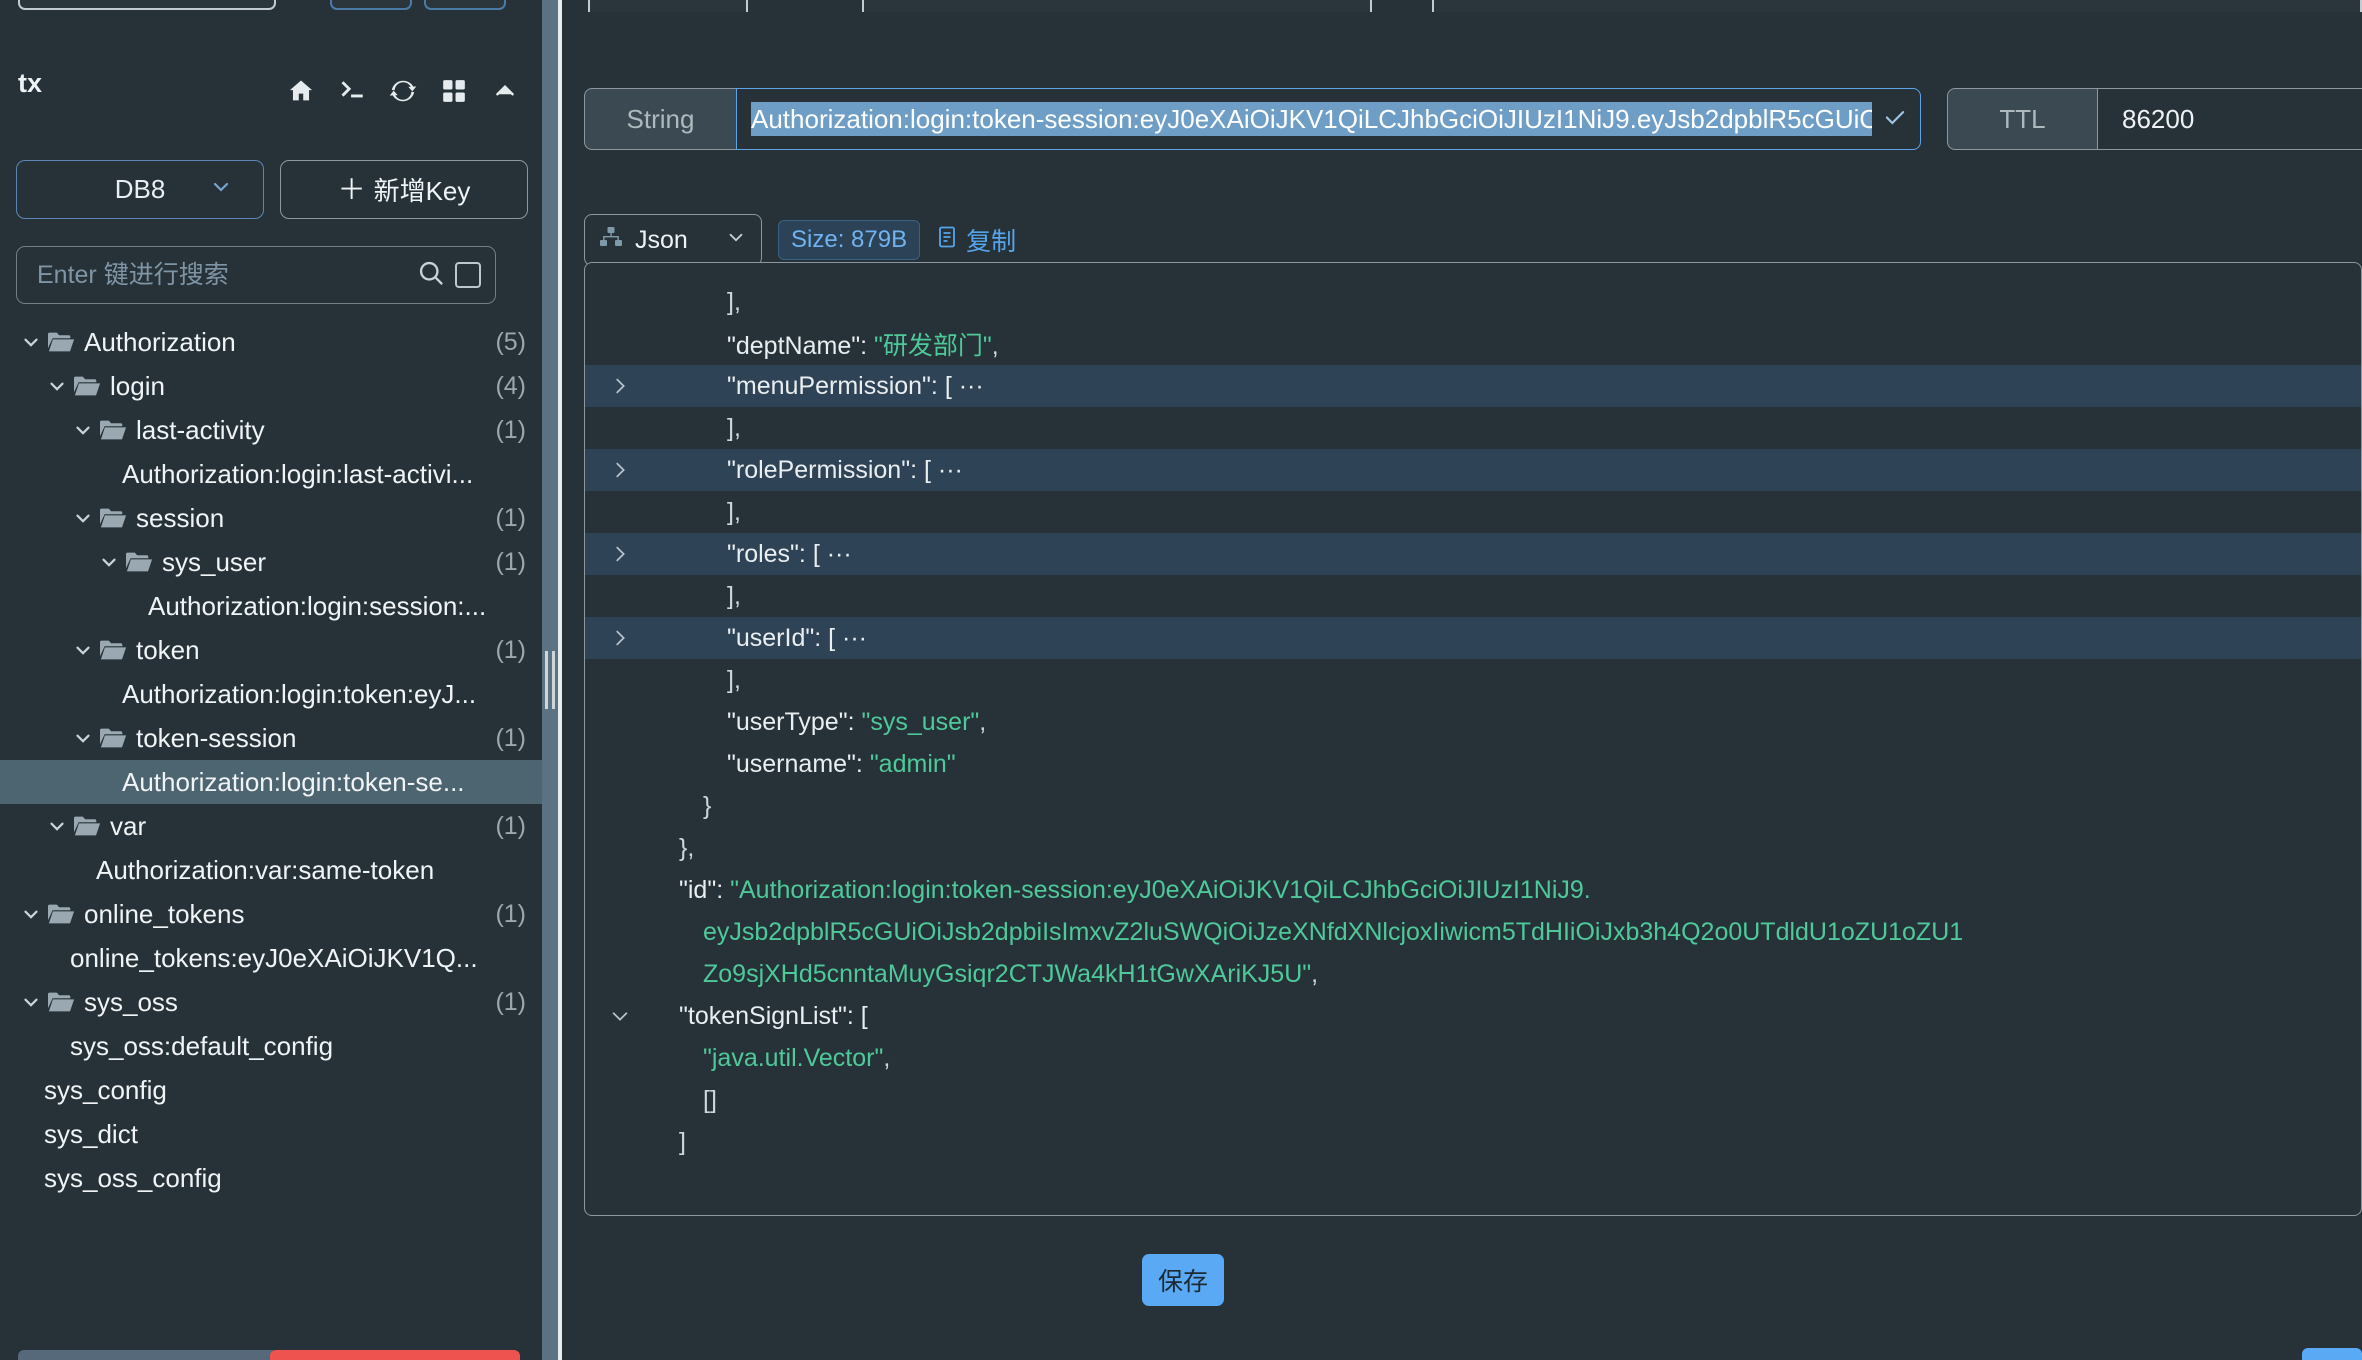 The width and height of the screenshot is (2362, 1360). What do you see at coordinates (271, 1002) in the screenshot?
I see `tree-folder: sys_oss (1)` at bounding box center [271, 1002].